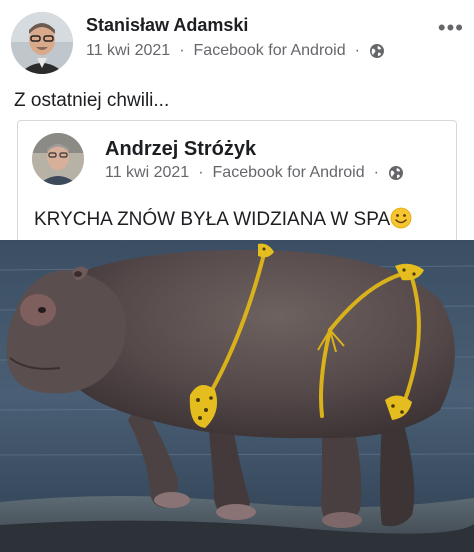 The image size is (474, 552). What do you see at coordinates (212, 219) in the screenshot?
I see `shared-text-content: KRYCHA ZNÓW BYŁA WIDZIANA W SPA` at bounding box center [212, 219].